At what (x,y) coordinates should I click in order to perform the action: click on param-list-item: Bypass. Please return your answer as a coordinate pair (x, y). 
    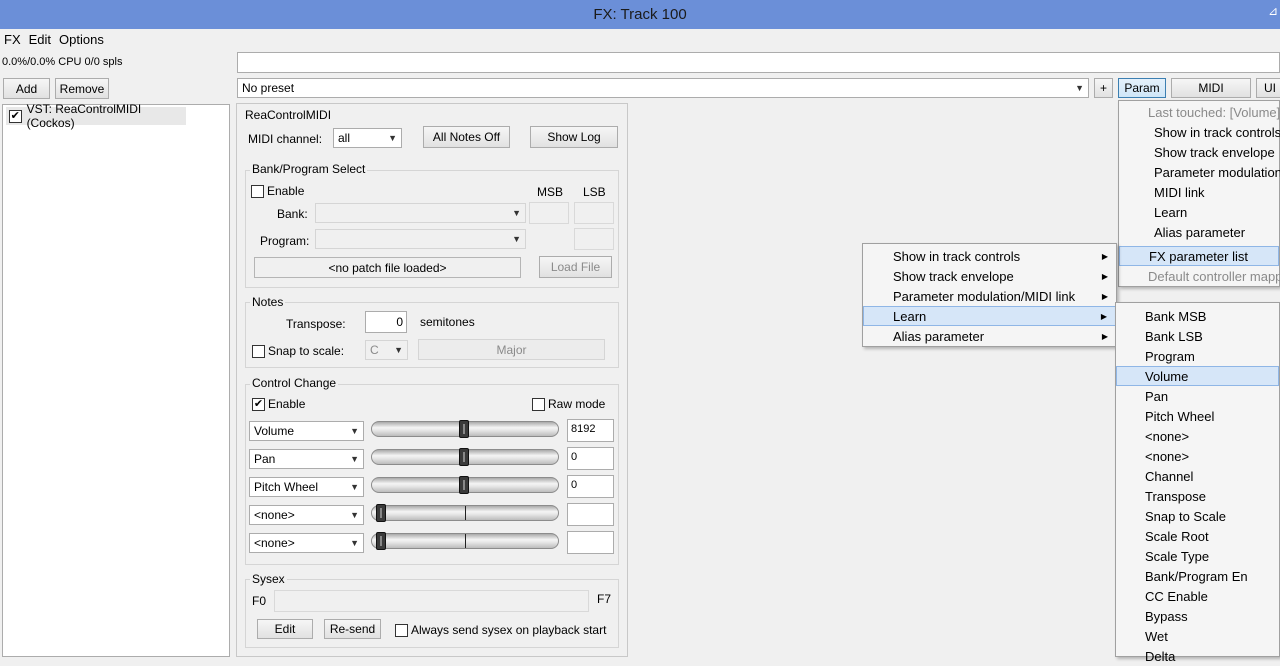
    Looking at the image, I should click on (1197, 616).